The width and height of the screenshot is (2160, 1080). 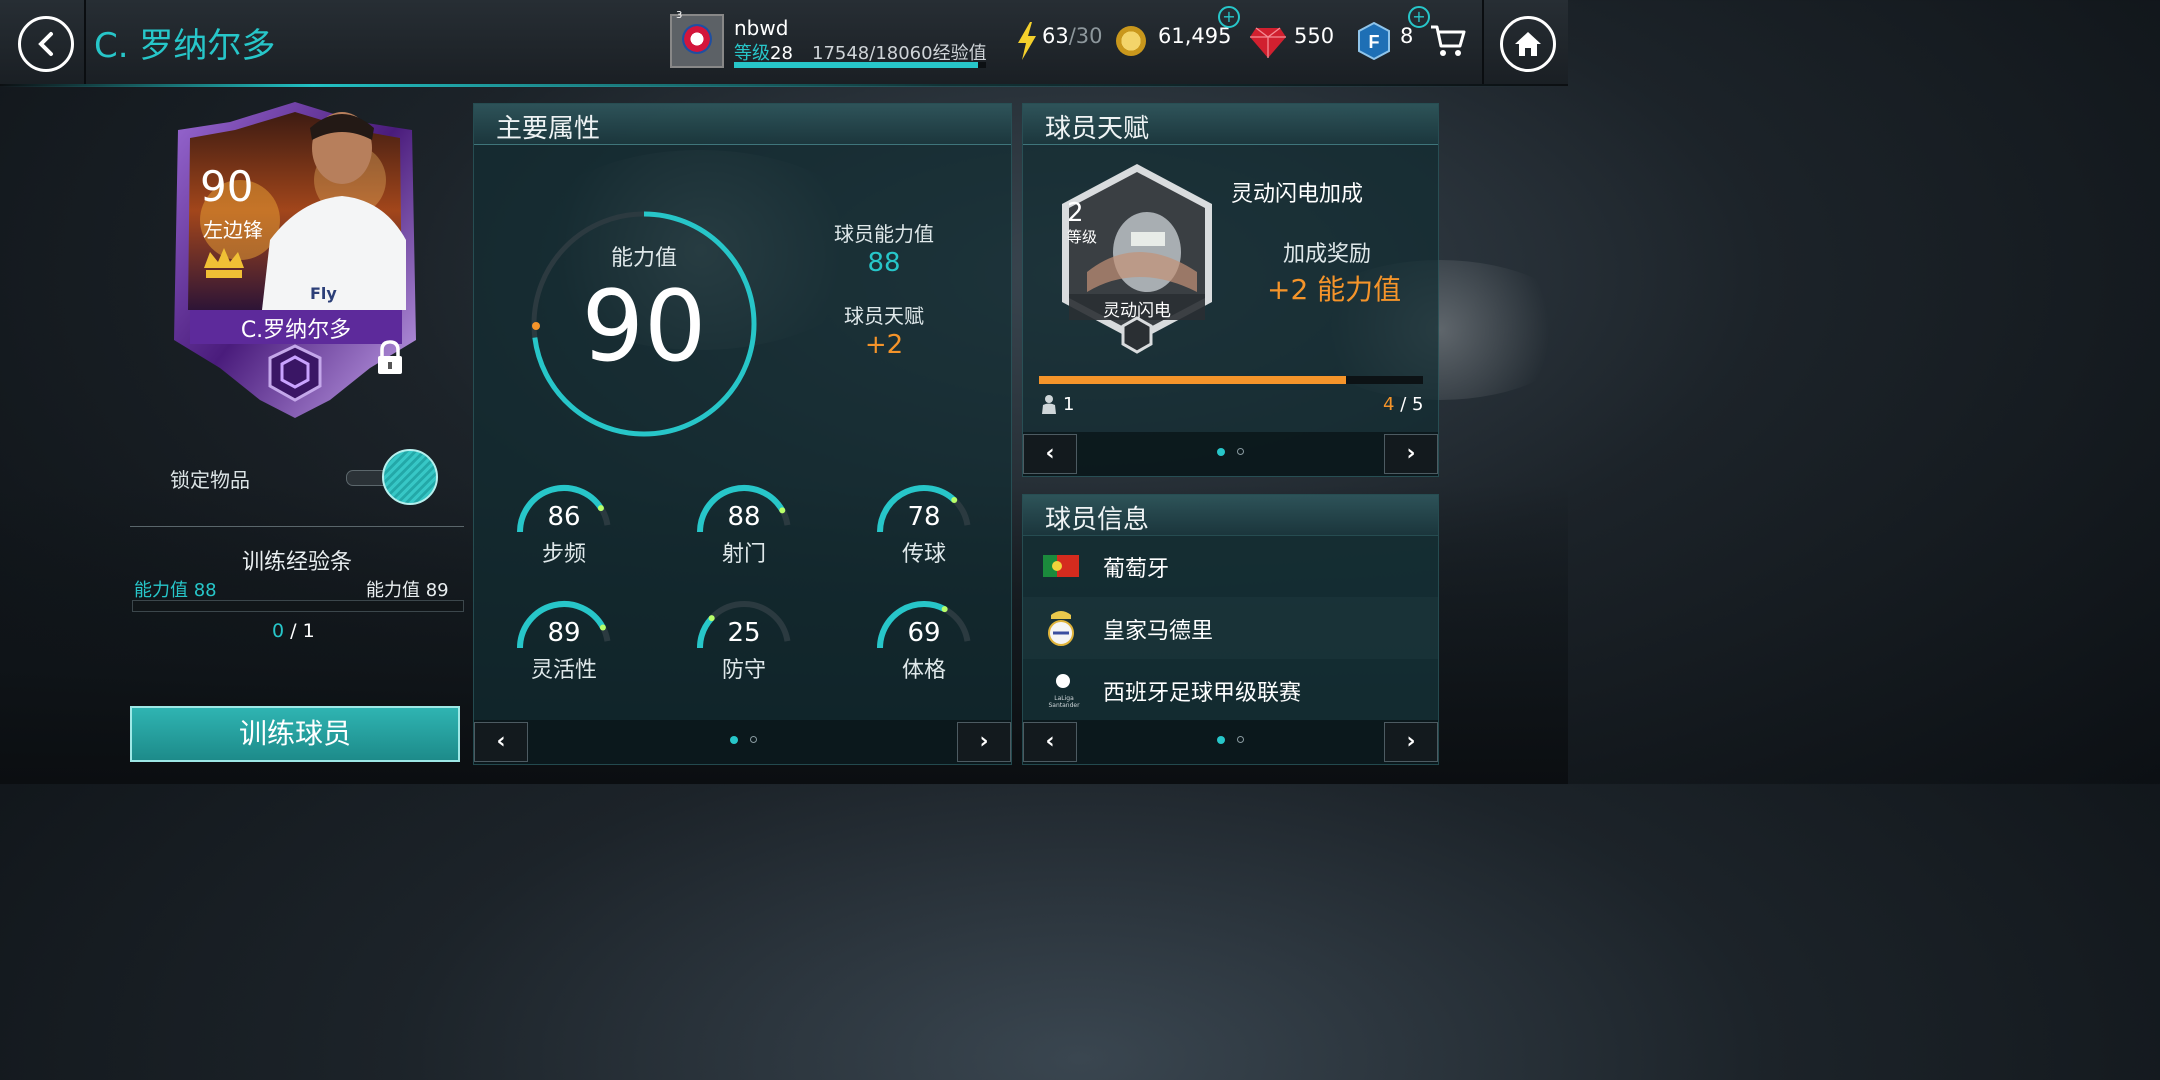 What do you see at coordinates (884, 234) in the screenshot?
I see `player-ovr-label: 球员能力值` at bounding box center [884, 234].